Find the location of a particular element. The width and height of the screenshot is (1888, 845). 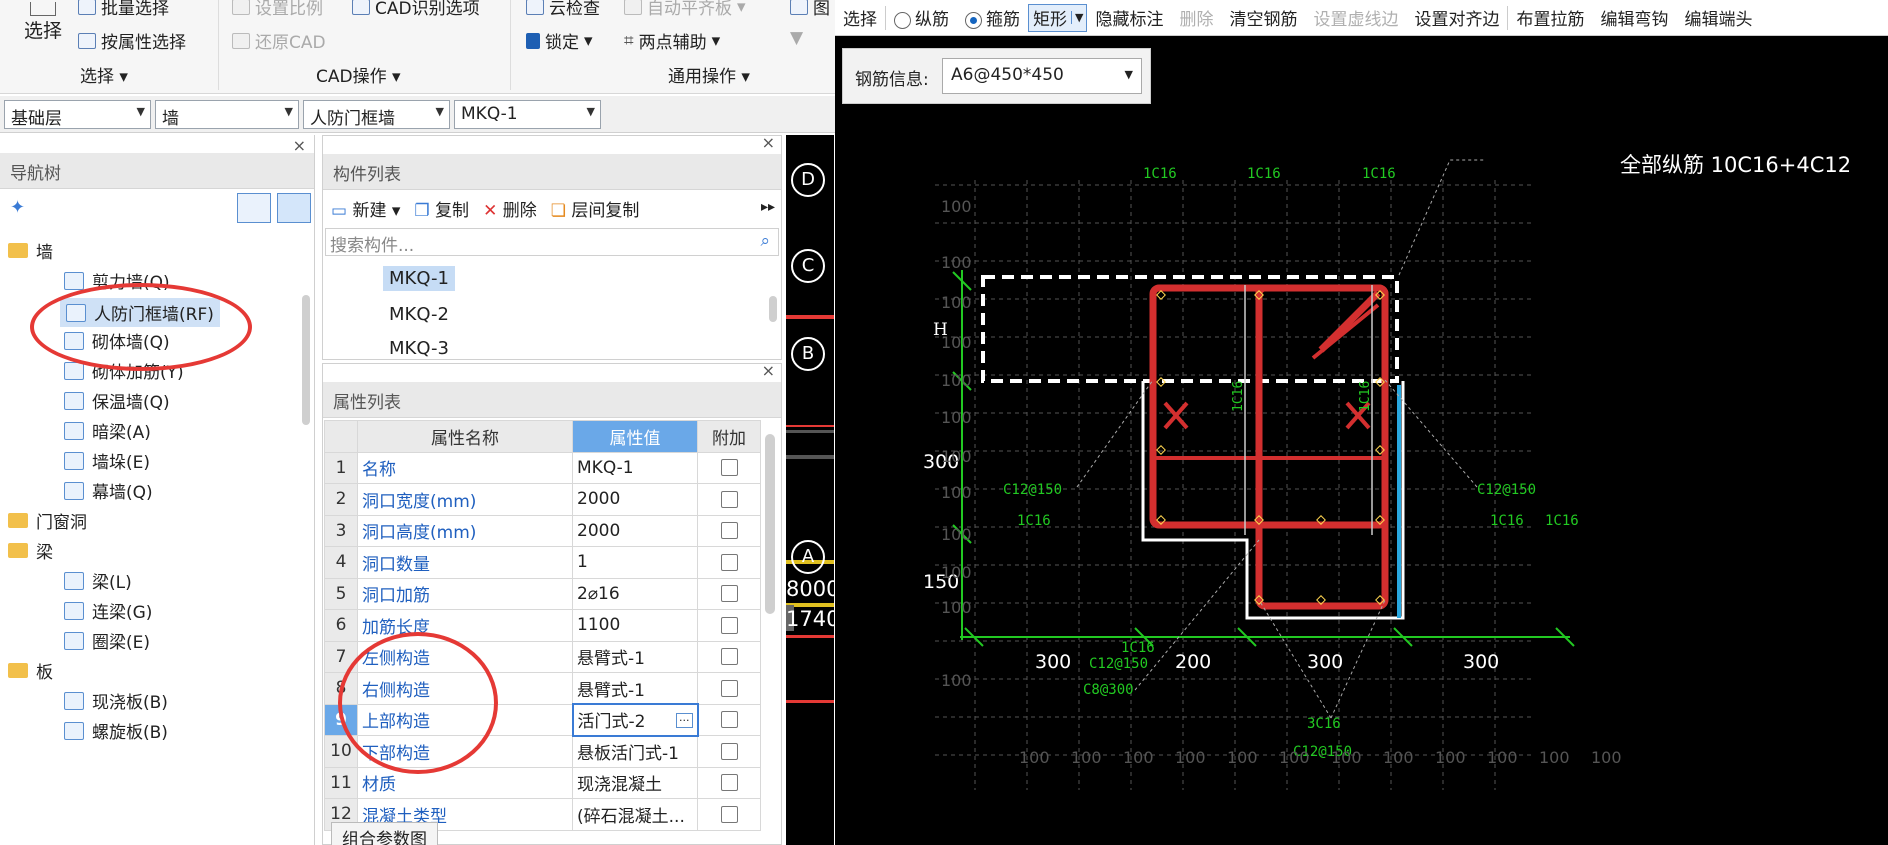

sparkle-icon: ✦ is located at coordinates (17, 207).